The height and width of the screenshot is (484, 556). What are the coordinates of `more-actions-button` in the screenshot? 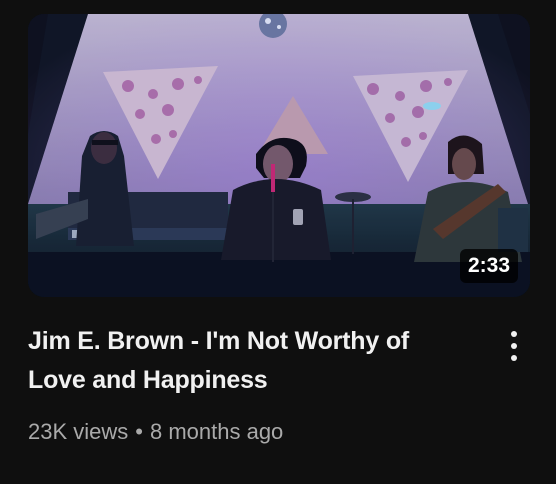 It's located at (514, 346).